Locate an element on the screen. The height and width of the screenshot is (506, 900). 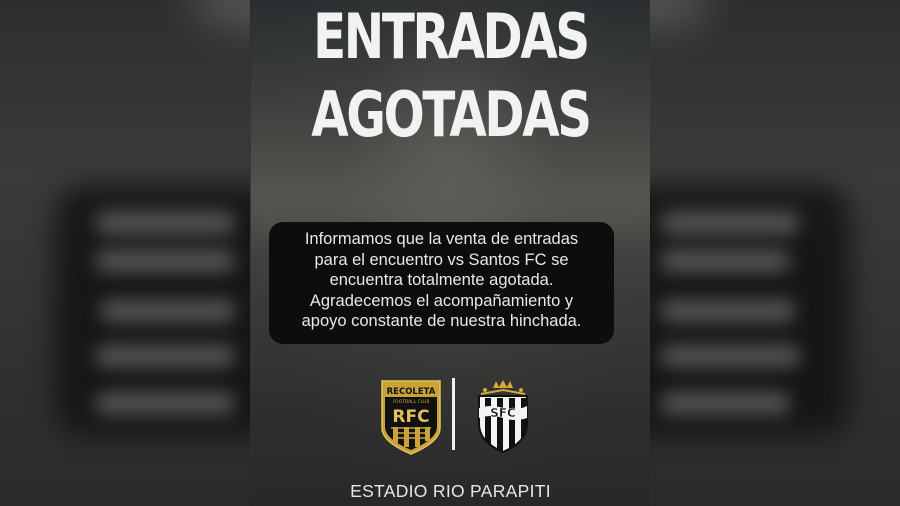
announcement-line: Informamos que la venta de entradas is located at coordinates (441, 239).